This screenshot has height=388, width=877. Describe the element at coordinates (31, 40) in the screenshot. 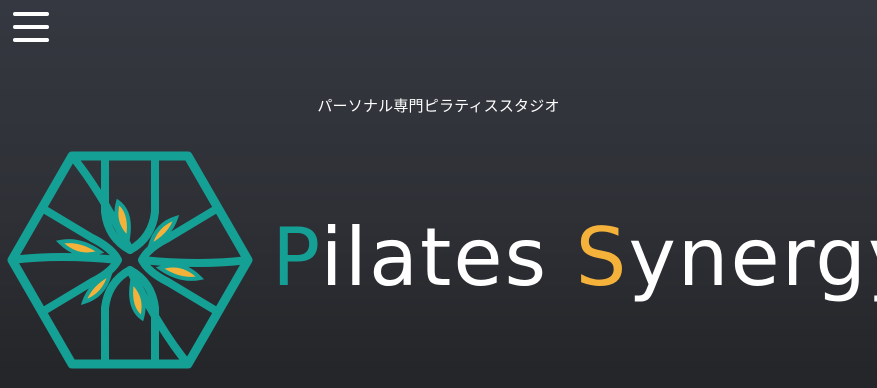

I see `menu-bar-bottom` at that location.